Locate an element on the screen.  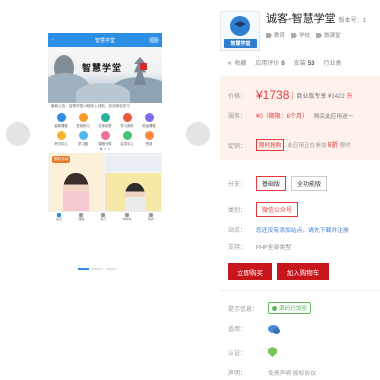
sku-option-basic: 基础版 is located at coordinates (271, 183).